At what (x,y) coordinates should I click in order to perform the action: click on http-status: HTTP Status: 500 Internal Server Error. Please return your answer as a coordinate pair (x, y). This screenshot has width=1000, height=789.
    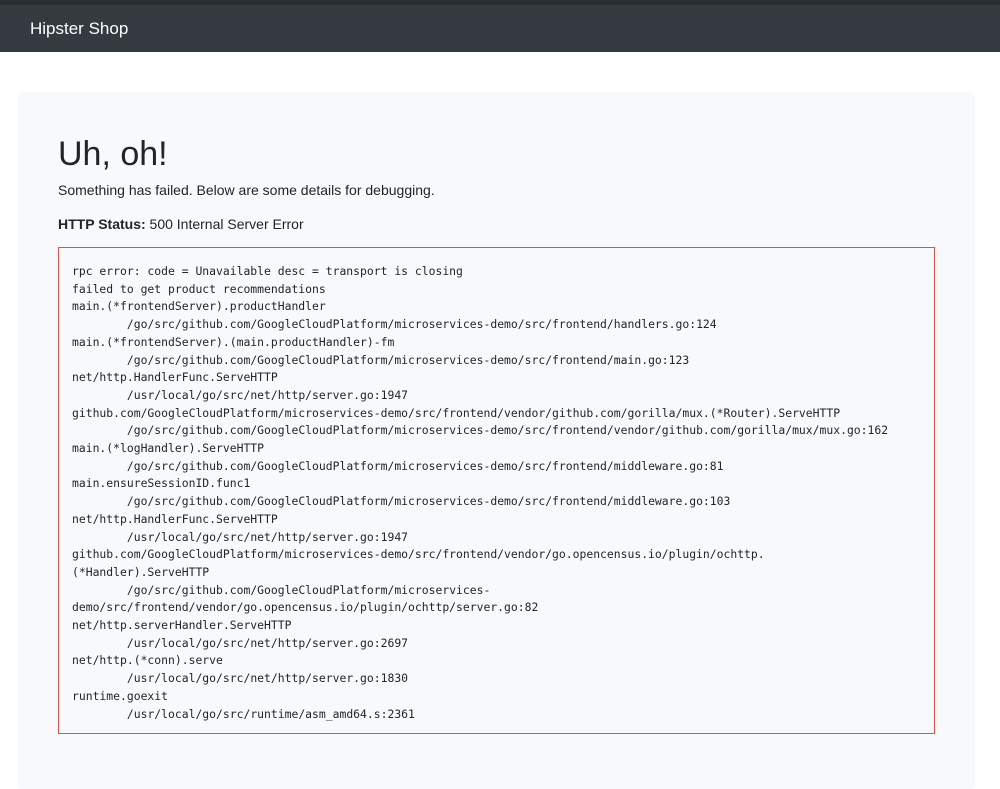
    Looking at the image, I should click on (181, 224).